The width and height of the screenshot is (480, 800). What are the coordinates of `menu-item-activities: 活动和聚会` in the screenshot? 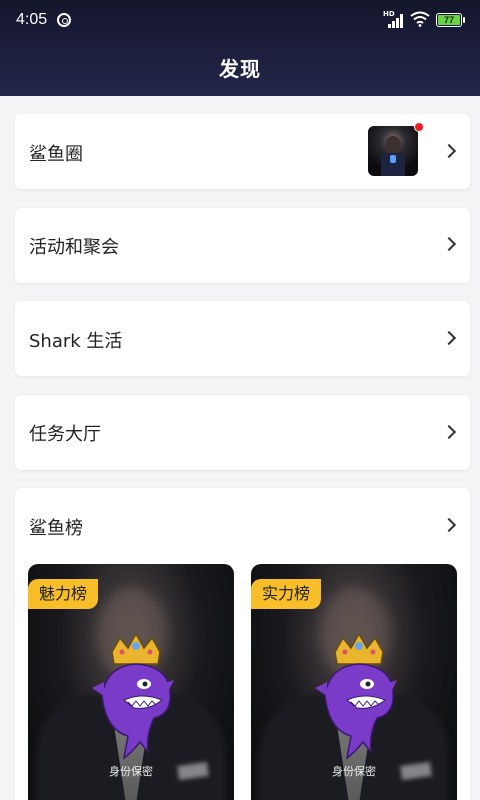 It's located at (242, 245).